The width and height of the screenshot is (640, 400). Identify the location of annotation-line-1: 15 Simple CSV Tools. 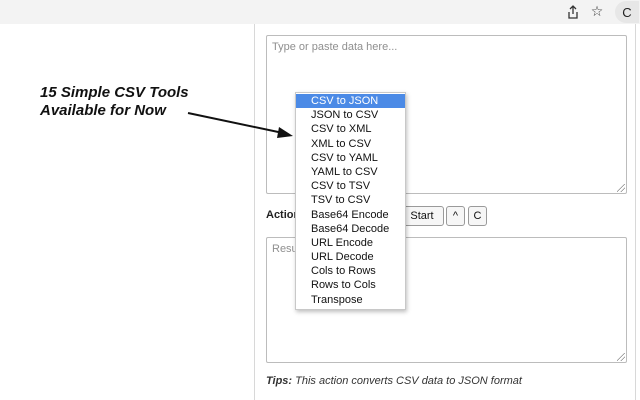
(114, 92).